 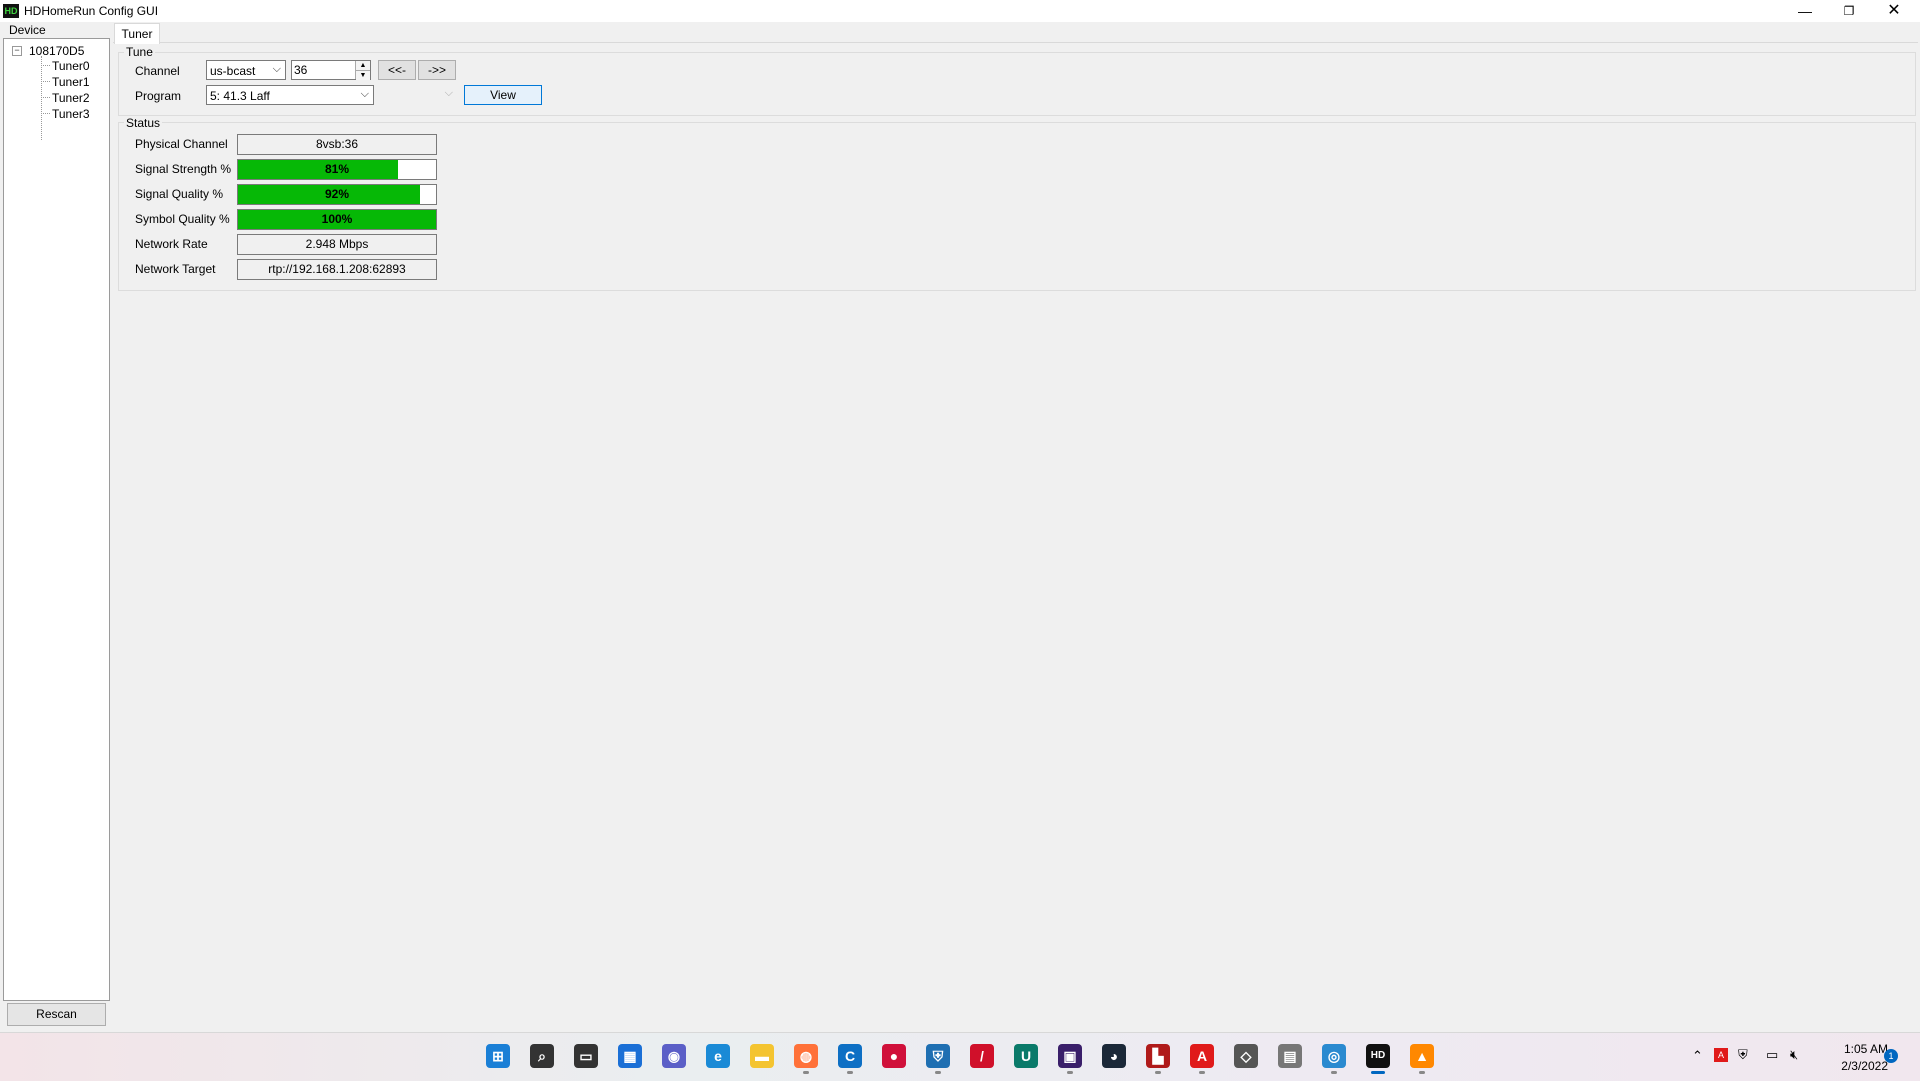 What do you see at coordinates (503, 95) in the screenshot?
I see `view-button: View` at bounding box center [503, 95].